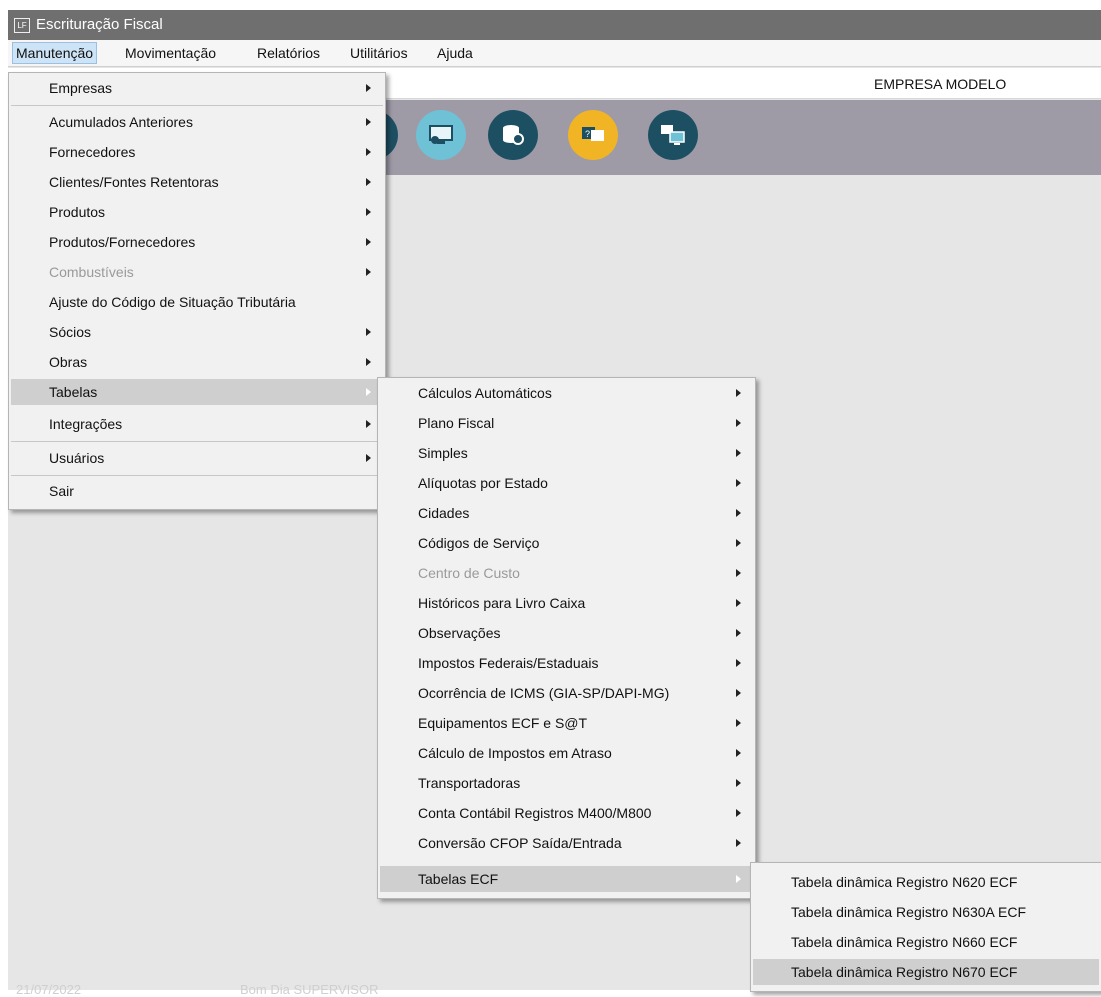  What do you see at coordinates (566, 723) in the screenshot?
I see `menu-item-equipamentos-ecf-sat: Equipamentos ECF e S@T` at bounding box center [566, 723].